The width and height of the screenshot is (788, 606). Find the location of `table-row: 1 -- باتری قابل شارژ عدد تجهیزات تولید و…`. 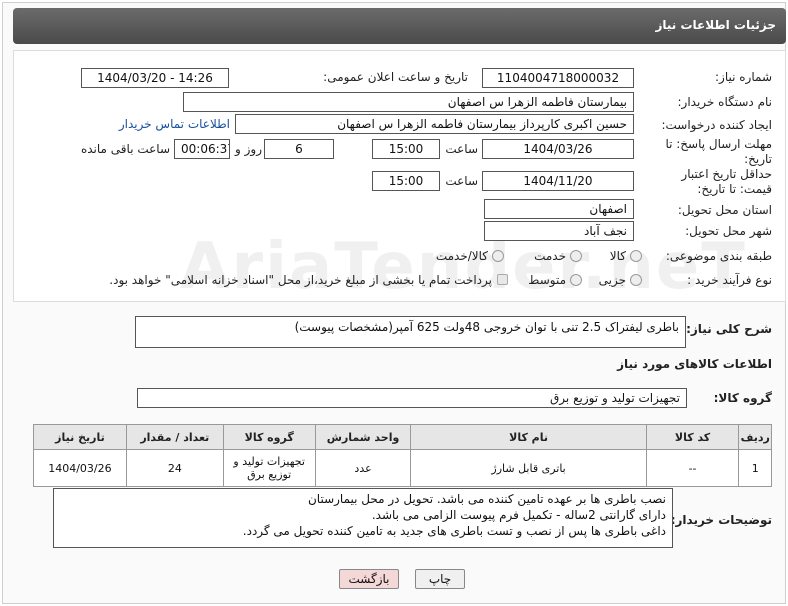

table-row: 1 -- باتری قابل شارژ عدد تجهیزات تولید و… is located at coordinates (402, 468).